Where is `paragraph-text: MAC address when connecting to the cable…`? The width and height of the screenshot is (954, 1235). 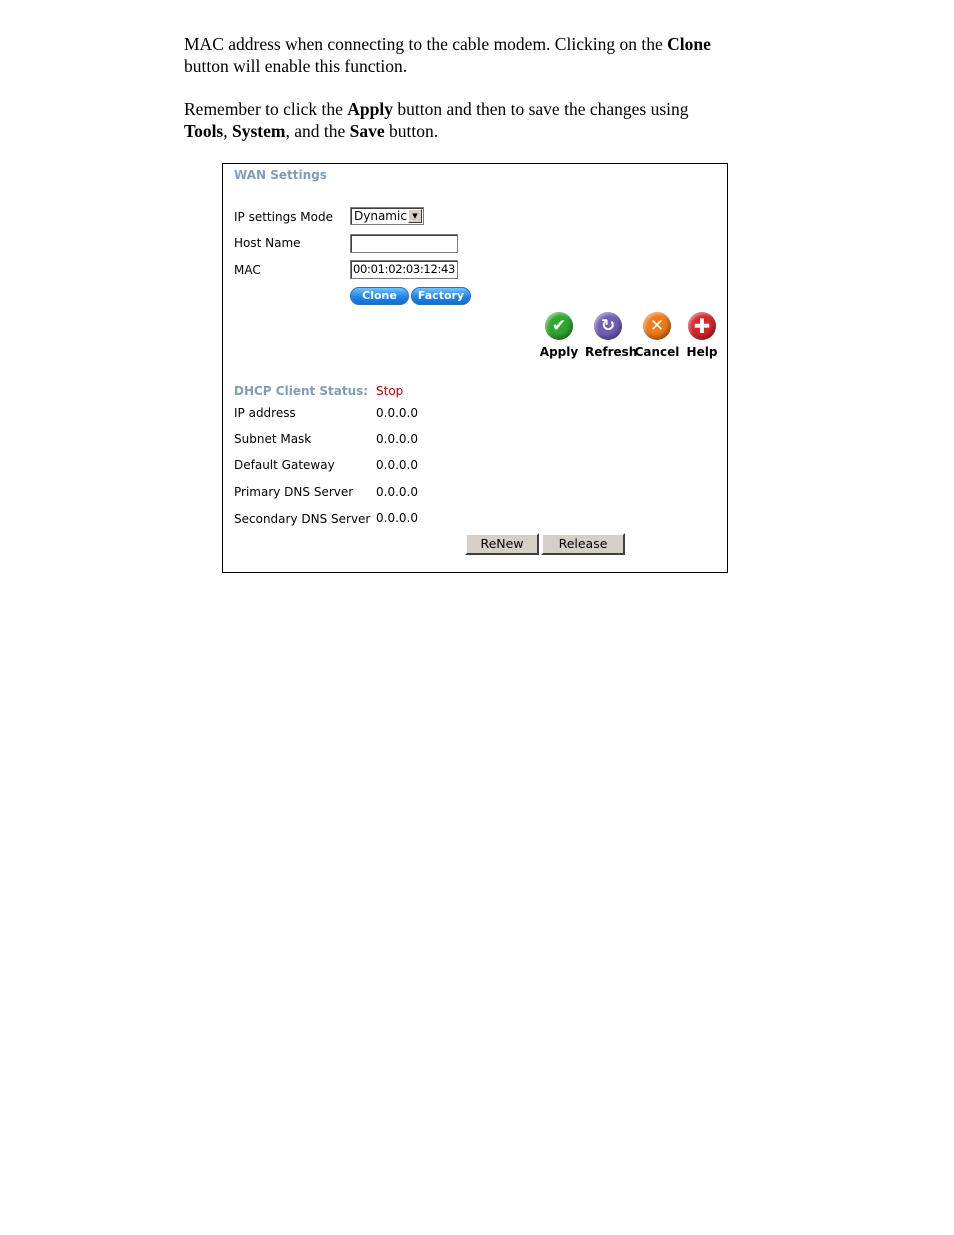 paragraph-text: MAC address when connecting to the cable… is located at coordinates (426, 44).